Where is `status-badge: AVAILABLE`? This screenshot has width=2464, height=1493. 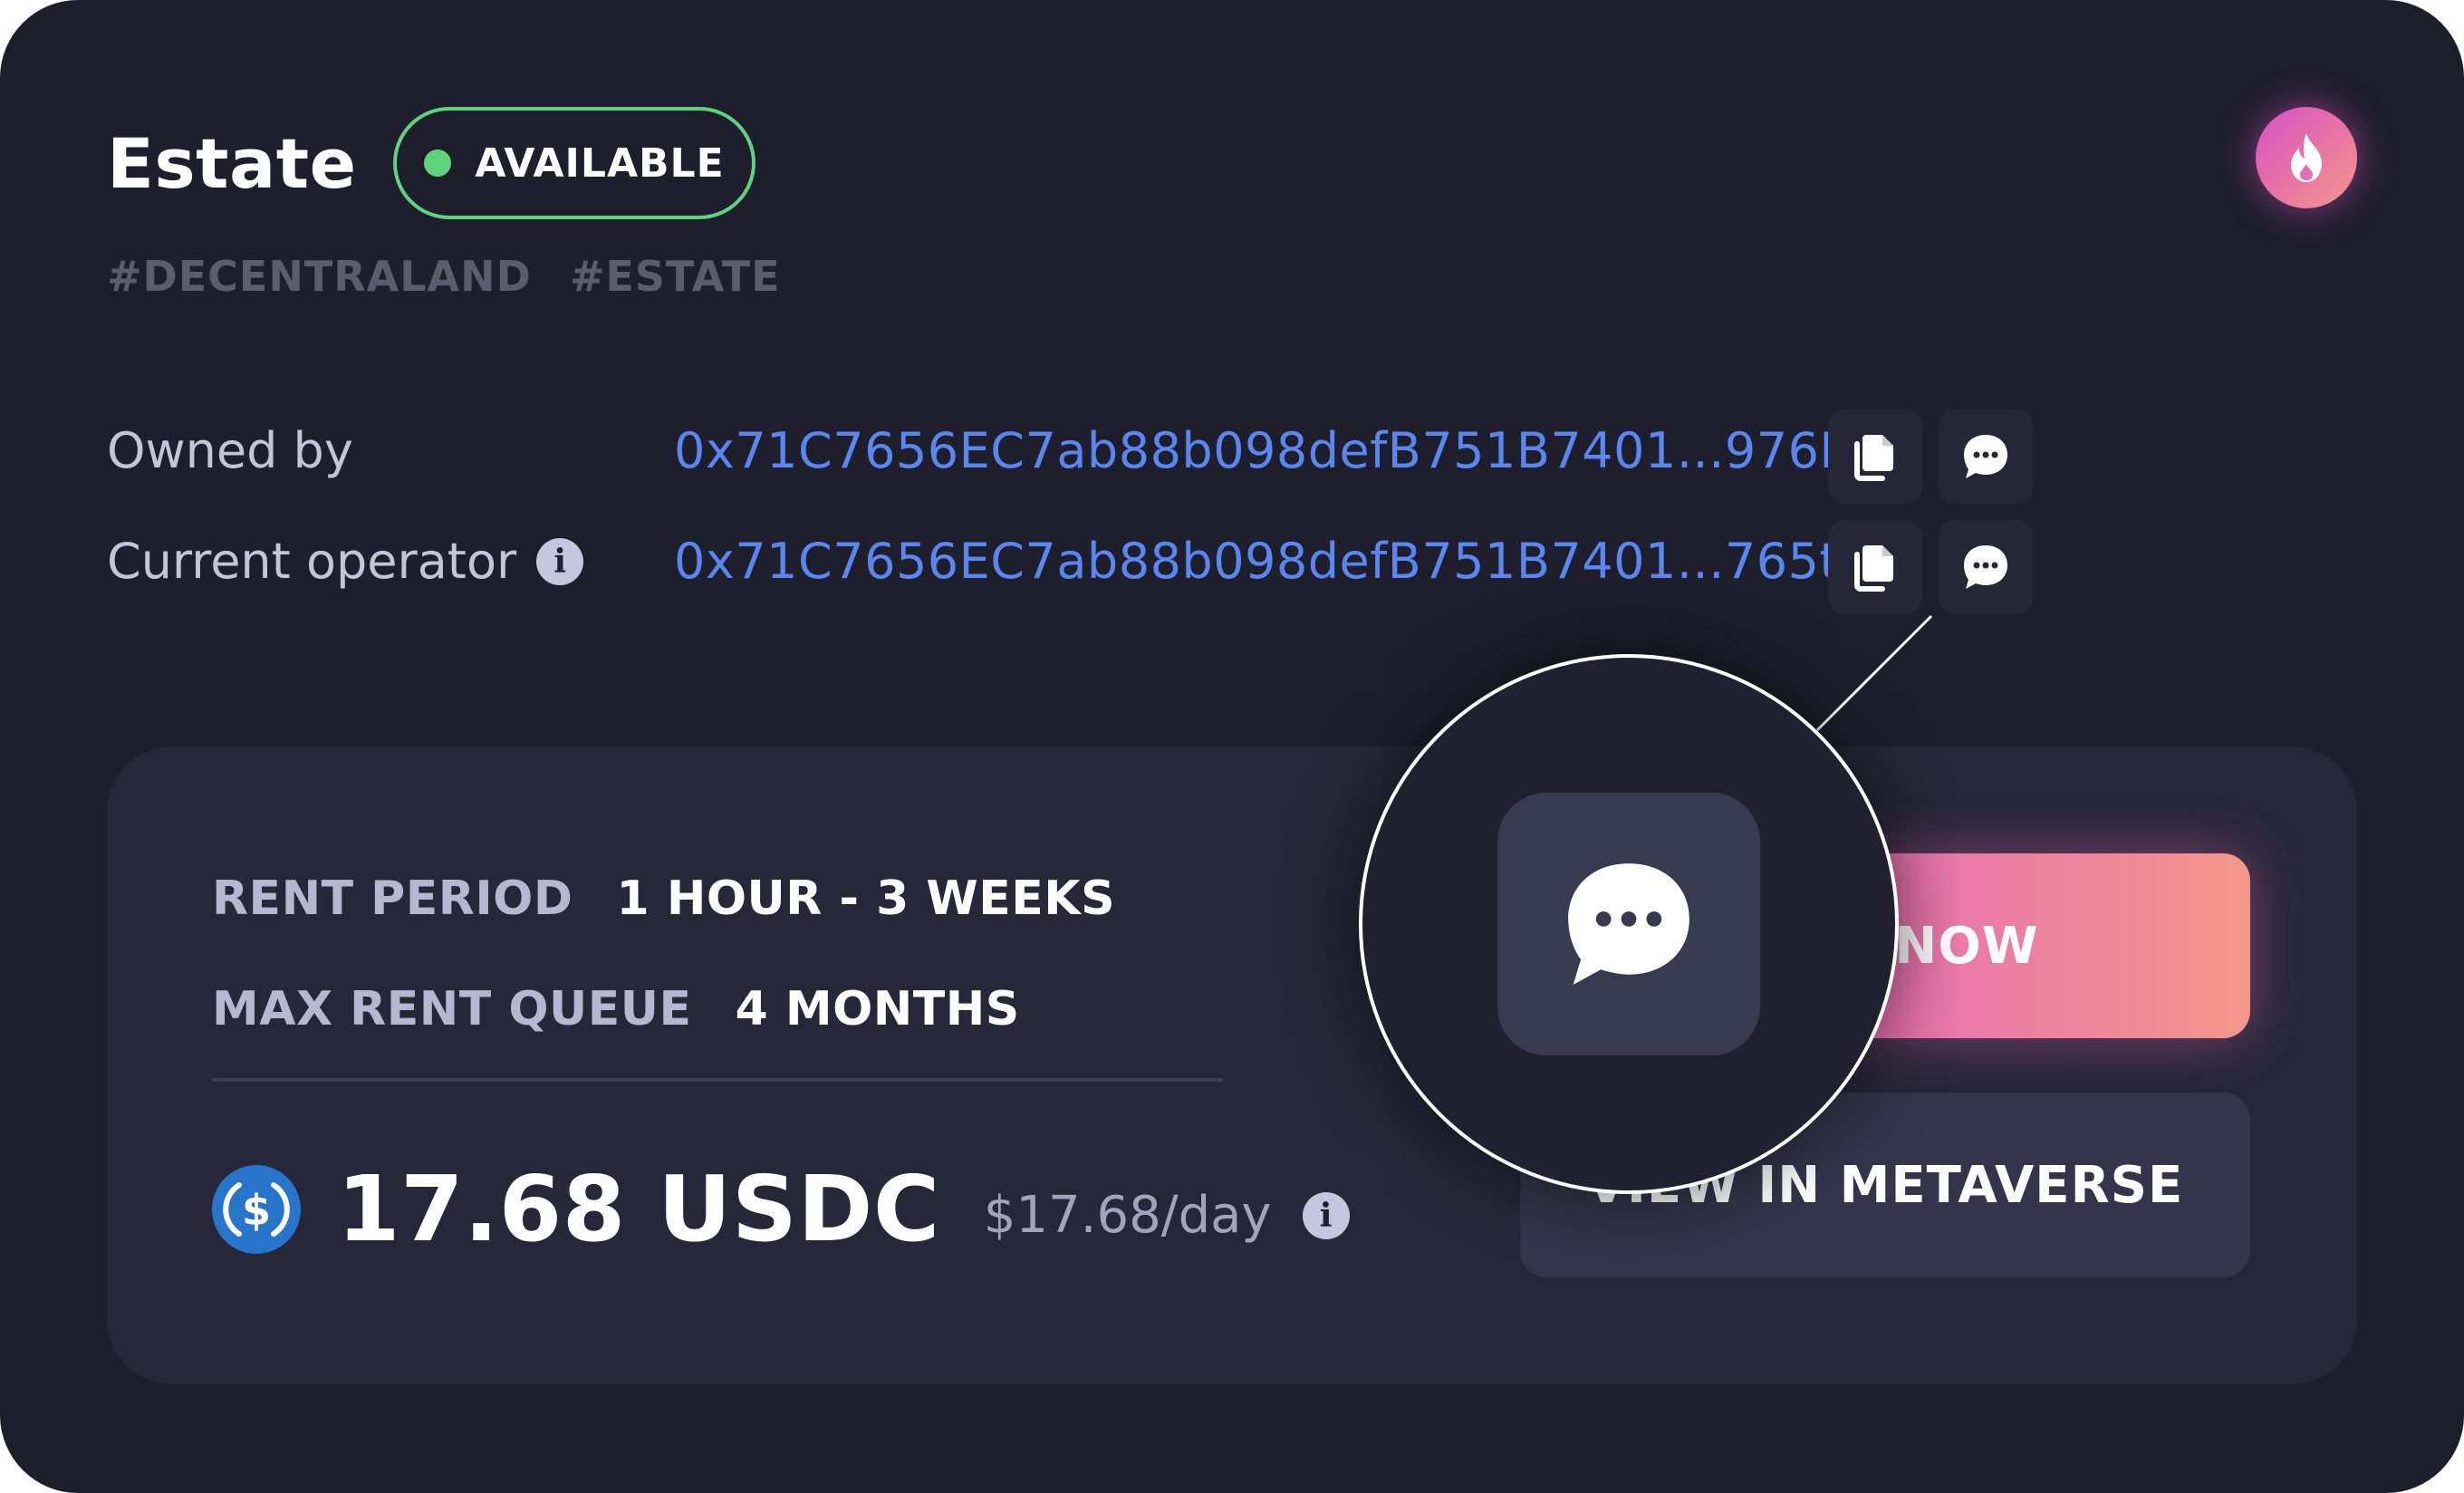
status-badge: AVAILABLE is located at coordinates (574, 163).